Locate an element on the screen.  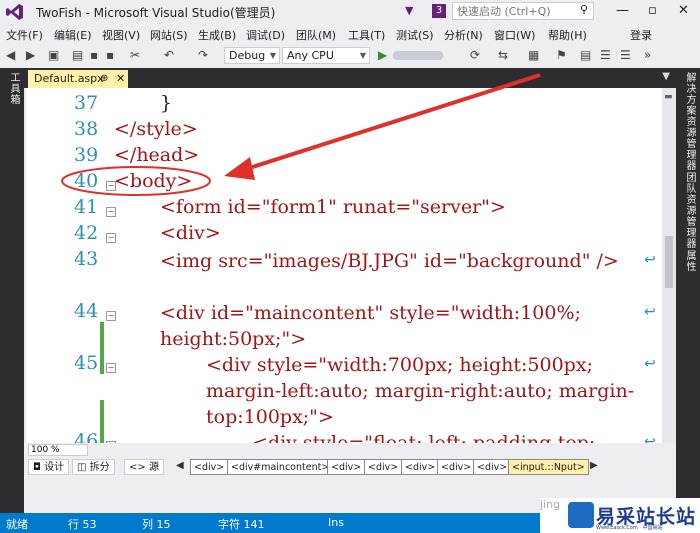
open-file-icon: ▤ is located at coordinates (77, 55).